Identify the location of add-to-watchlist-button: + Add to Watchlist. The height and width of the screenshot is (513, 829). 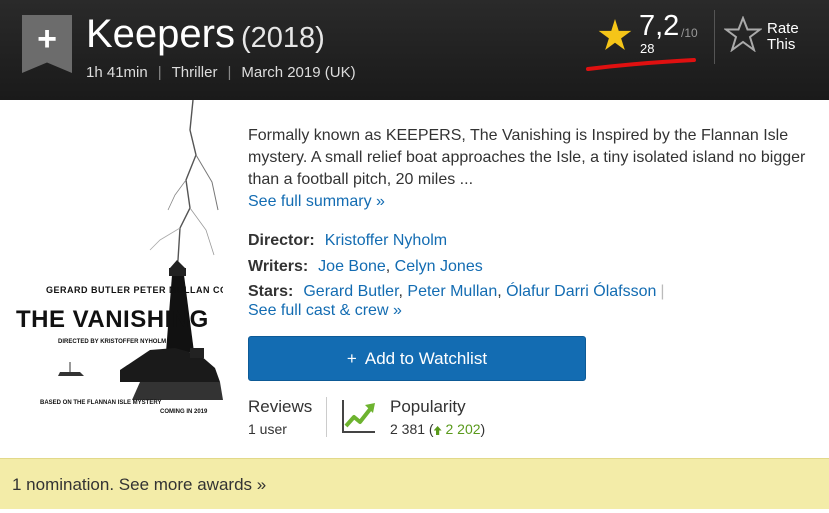
(417, 358).